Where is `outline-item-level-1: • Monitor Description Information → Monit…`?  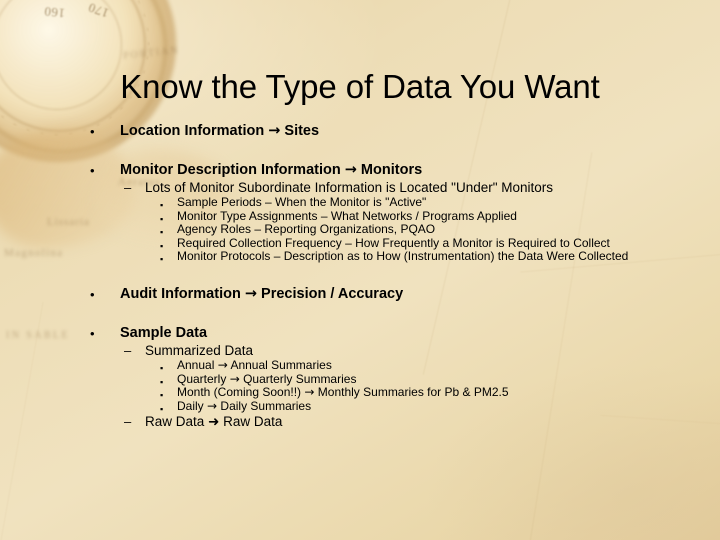
outline-item-level-1: • Monitor Description Information → Monit… is located at coordinates (360, 170).